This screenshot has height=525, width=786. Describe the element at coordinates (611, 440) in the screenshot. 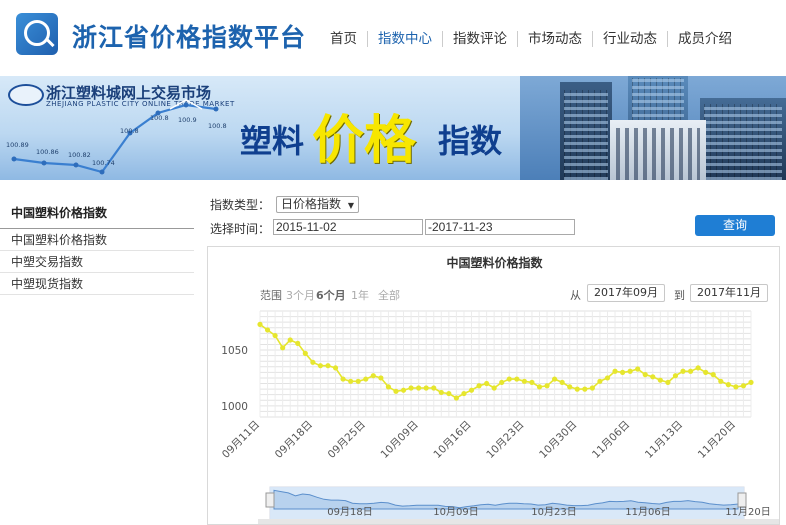

I see `x-tick-label: 11月06日` at that location.